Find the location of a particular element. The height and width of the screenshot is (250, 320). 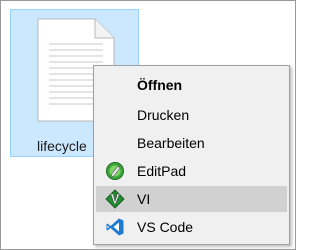

menu-item-vi-label: VI is located at coordinates (144, 199).